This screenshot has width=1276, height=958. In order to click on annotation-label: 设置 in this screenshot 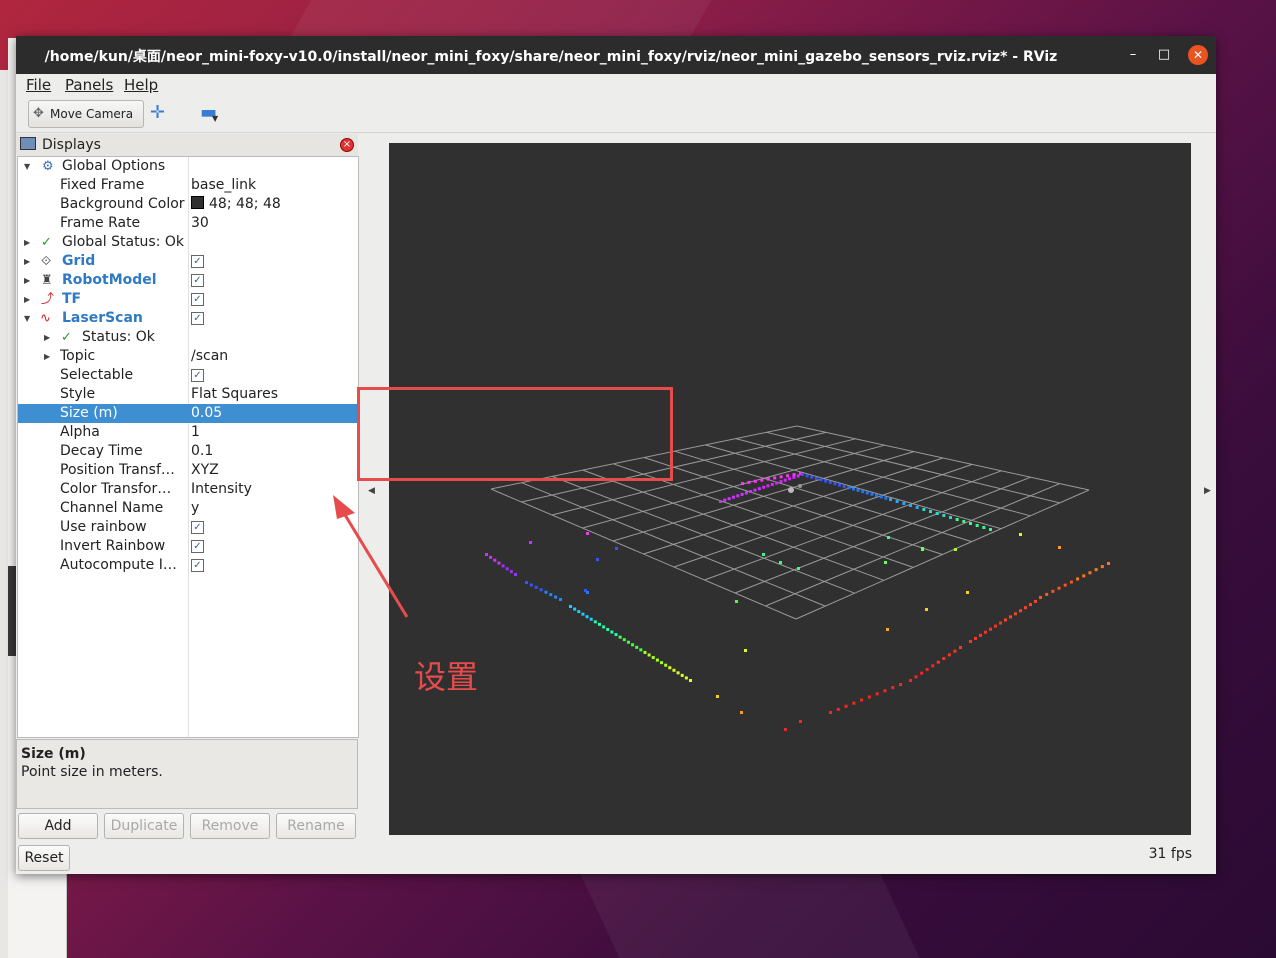, I will do `click(446, 677)`.